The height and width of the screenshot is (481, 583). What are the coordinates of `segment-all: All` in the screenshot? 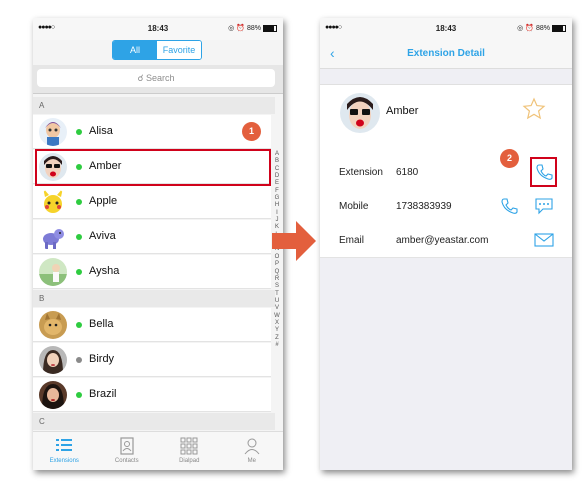 It's located at (135, 50).